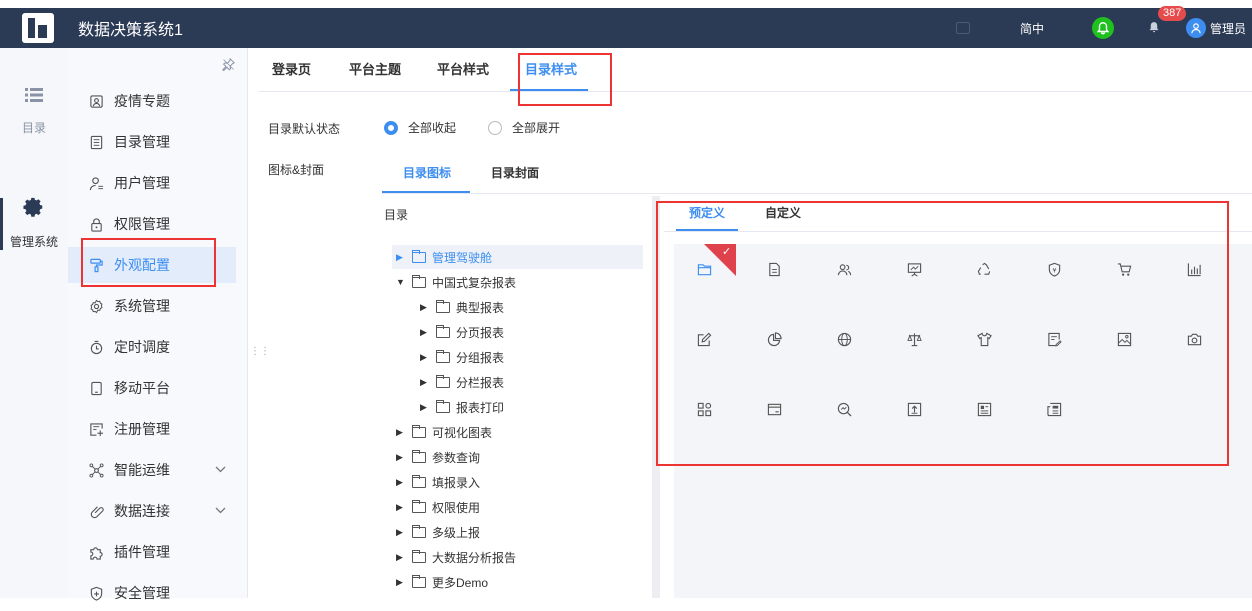 The width and height of the screenshot is (1252, 611). What do you see at coordinates (442, 582) in the screenshot?
I see `tree-node: ▶ 更多Demo` at bounding box center [442, 582].